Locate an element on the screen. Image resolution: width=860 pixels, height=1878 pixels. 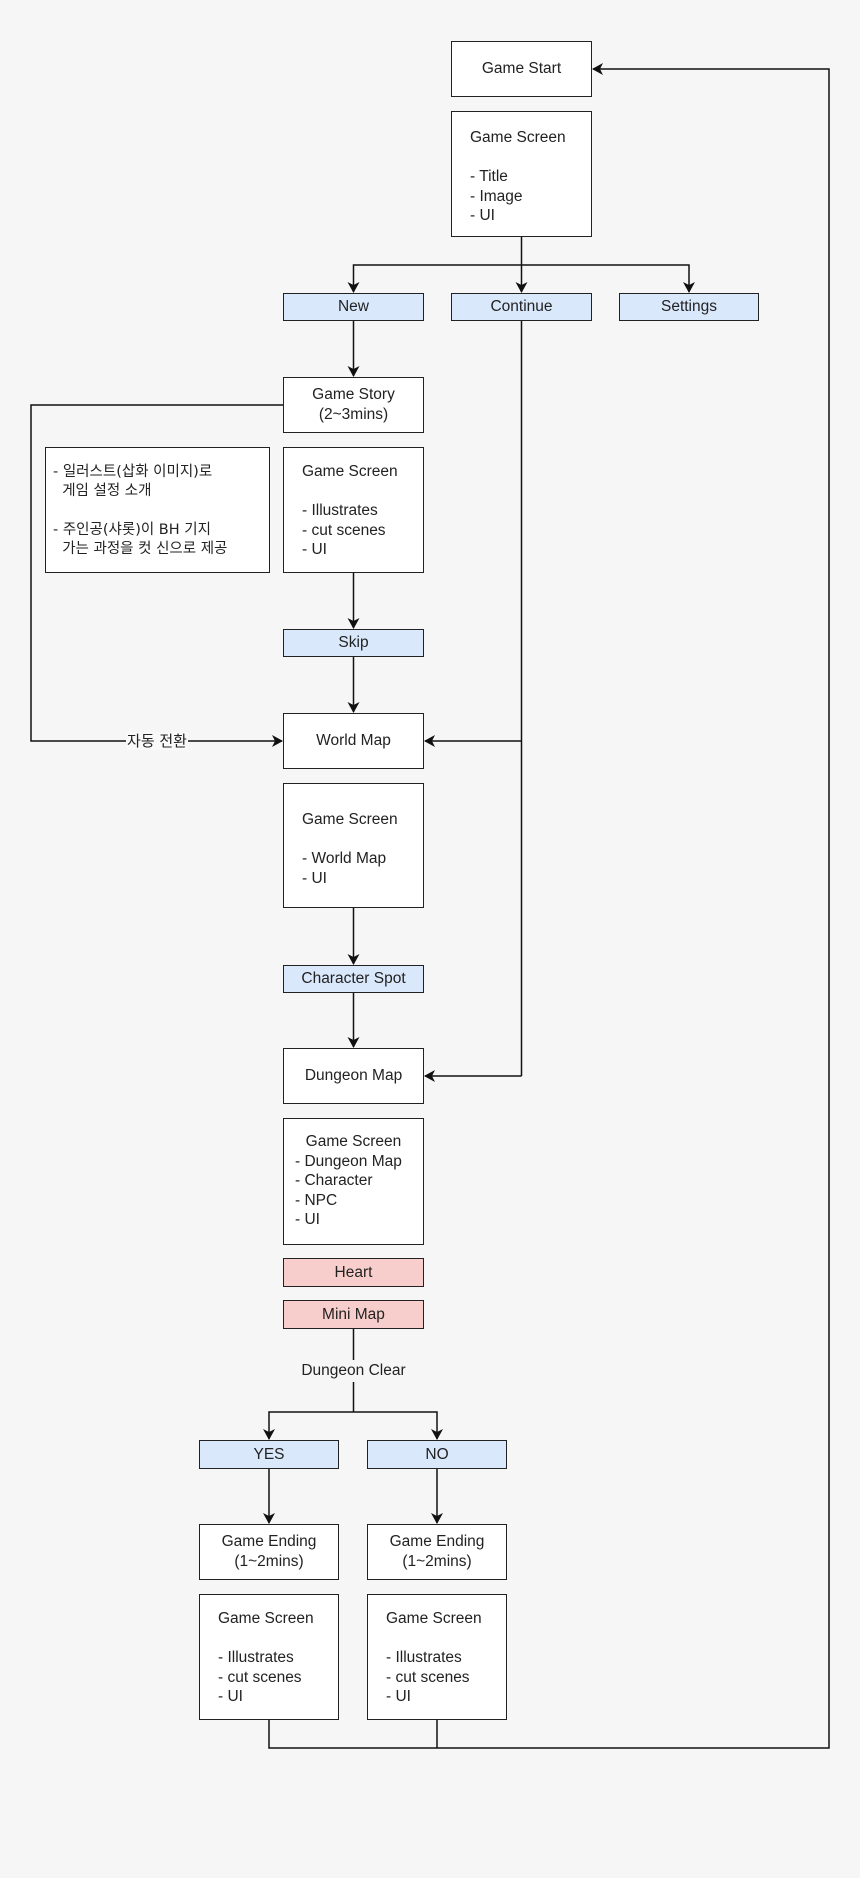
skip-label: Skip is located at coordinates (353, 643).